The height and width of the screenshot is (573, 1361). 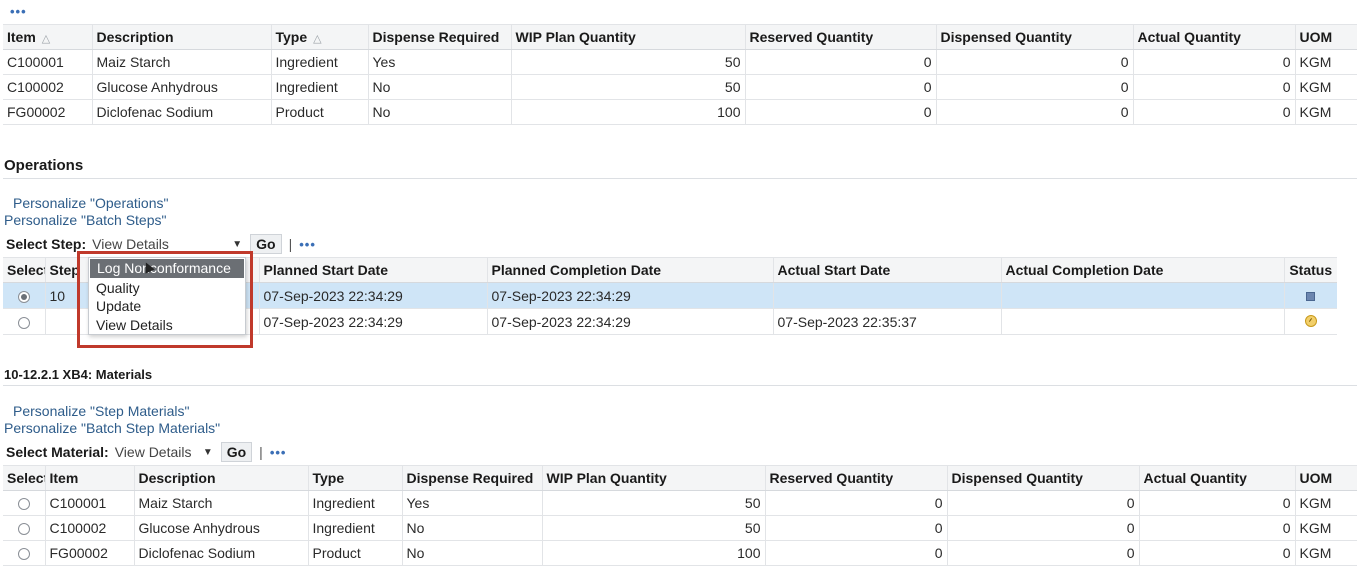 What do you see at coordinates (167, 325) in the screenshot?
I see `menu-item-view-details: View Details` at bounding box center [167, 325].